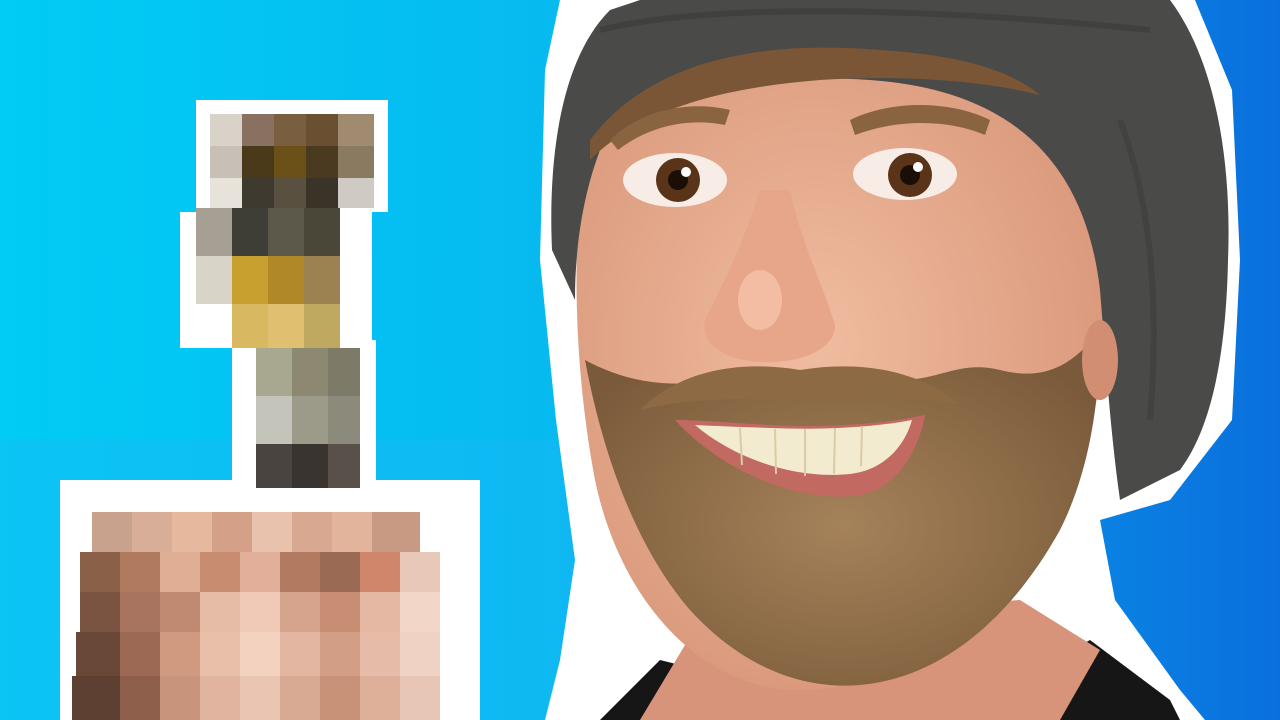  I want to click on ear, so click(1100, 360).